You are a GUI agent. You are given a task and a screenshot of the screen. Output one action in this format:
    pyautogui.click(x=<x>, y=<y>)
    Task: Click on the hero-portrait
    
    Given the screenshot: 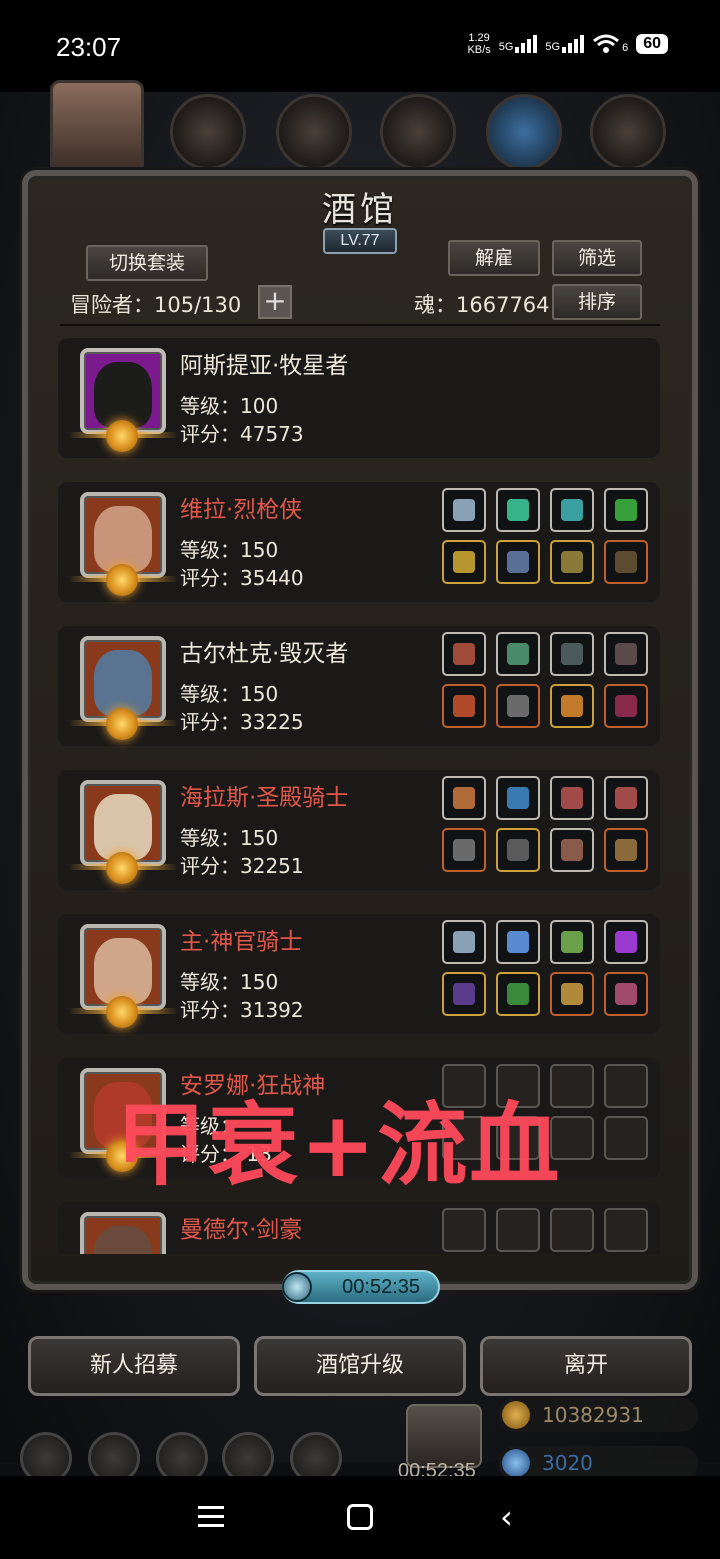 What is the action you would take?
    pyautogui.click(x=123, y=1233)
    